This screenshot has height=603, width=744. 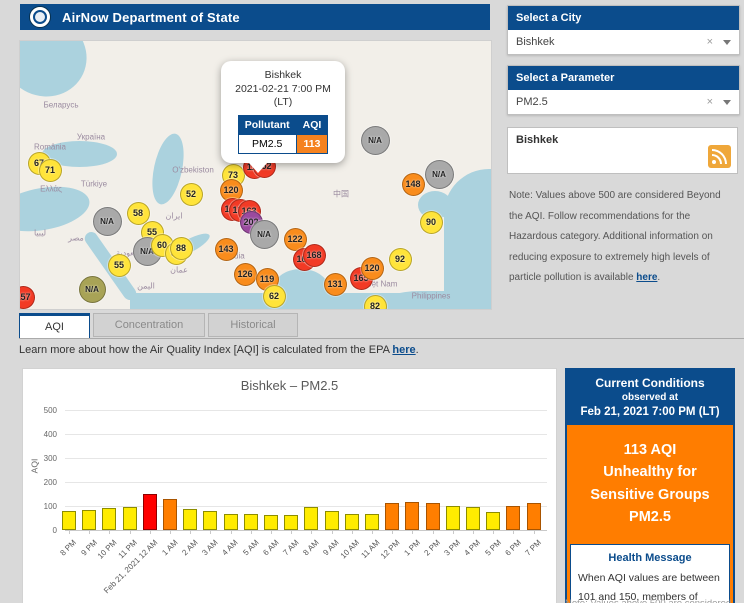 What do you see at coordinates (493, 548) in the screenshot?
I see `chart-x-tick-label: 5 PM` at bounding box center [493, 548].